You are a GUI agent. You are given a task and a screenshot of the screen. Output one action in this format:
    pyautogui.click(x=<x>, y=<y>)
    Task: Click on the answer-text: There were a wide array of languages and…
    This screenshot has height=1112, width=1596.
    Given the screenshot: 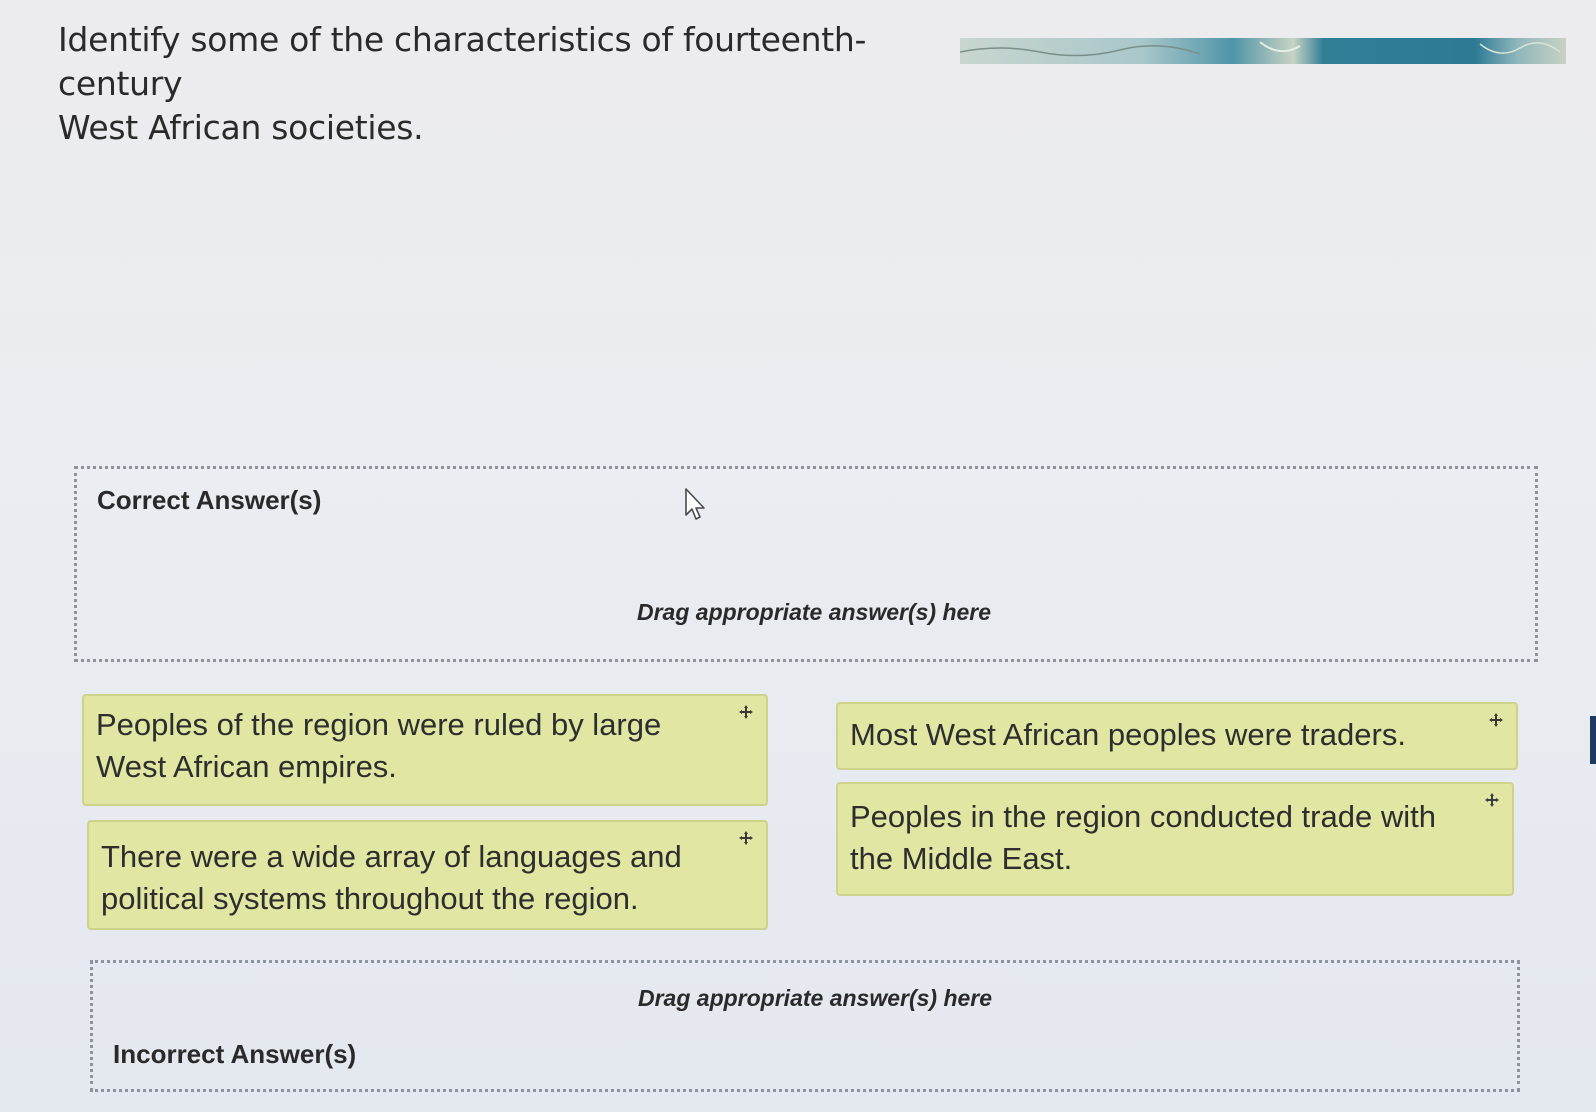 What is the action you would take?
    pyautogui.click(x=391, y=877)
    